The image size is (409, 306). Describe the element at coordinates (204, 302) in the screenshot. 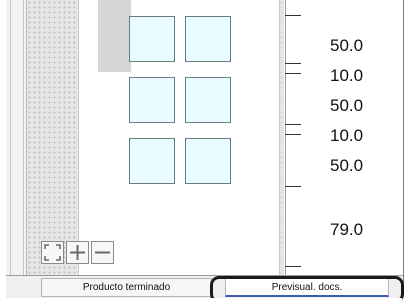

I see `bottom-strip` at that location.